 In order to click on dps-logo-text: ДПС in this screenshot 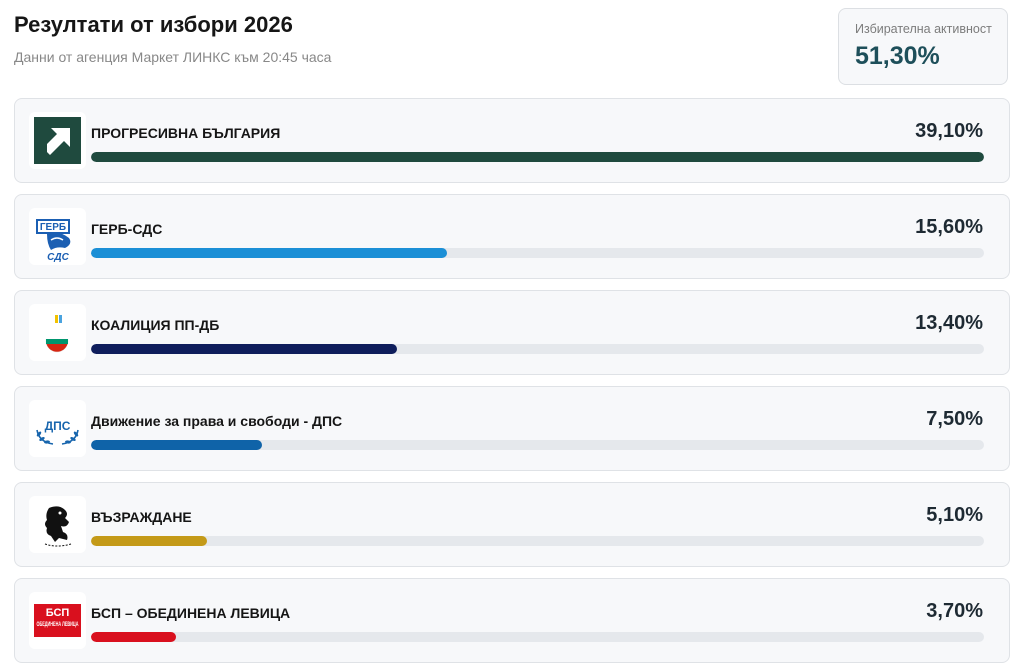, I will do `click(58, 426)`.